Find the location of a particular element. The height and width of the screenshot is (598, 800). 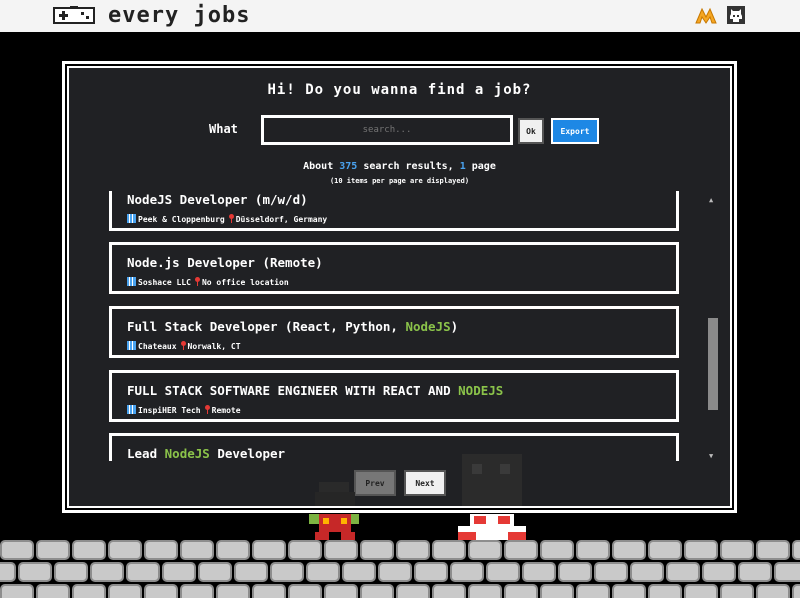

scroll-up-icon: ▲ is located at coordinates (711, 200).